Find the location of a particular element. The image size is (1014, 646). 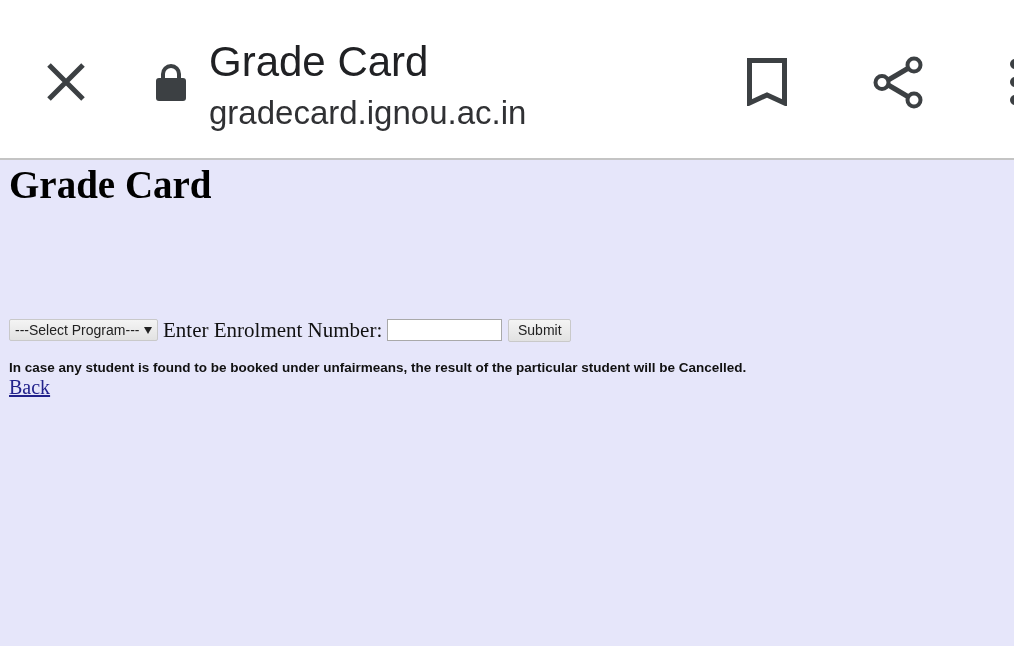

lock-icon is located at coordinates (171, 82).